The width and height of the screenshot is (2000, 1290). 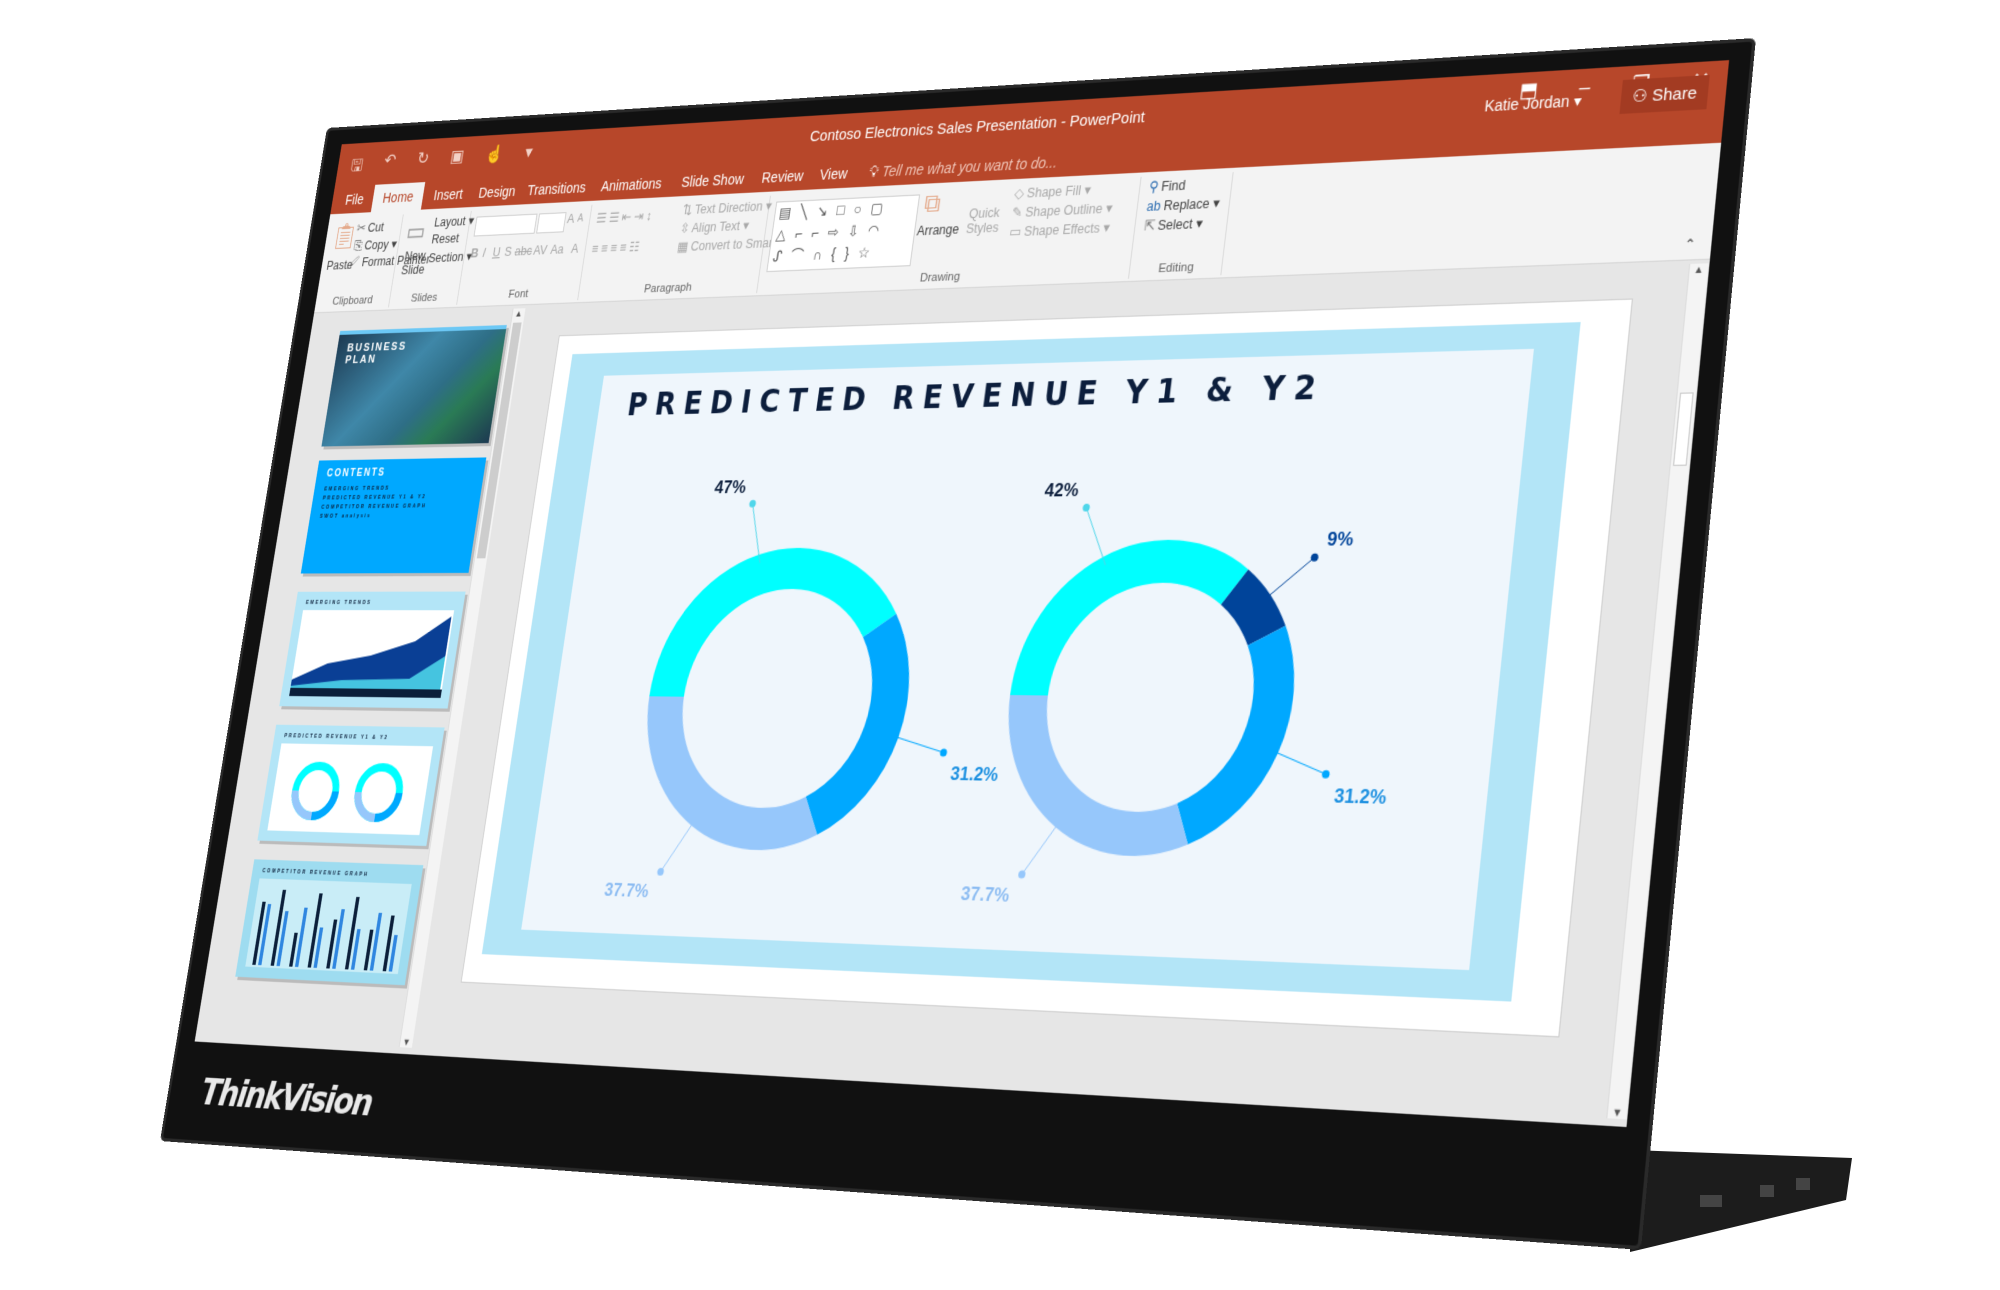 What do you see at coordinates (1674, 94) in the screenshot?
I see `share-label: Share` at bounding box center [1674, 94].